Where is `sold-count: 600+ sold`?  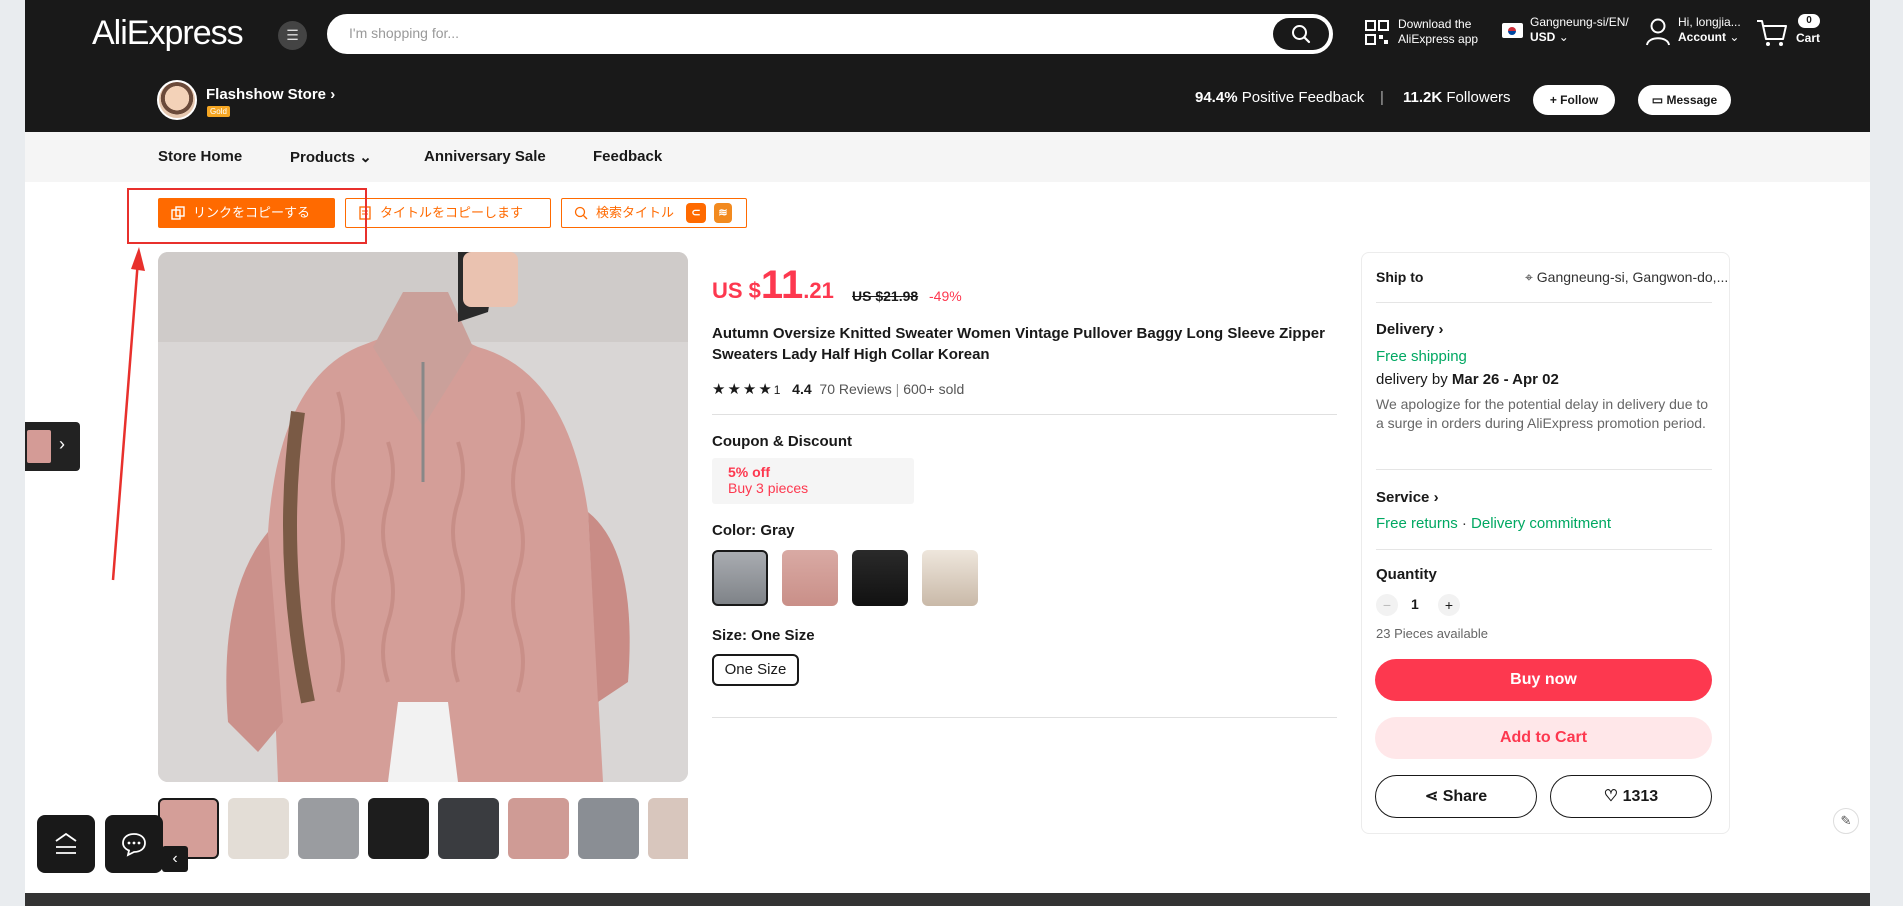
sold-count: 600+ sold is located at coordinates (934, 389).